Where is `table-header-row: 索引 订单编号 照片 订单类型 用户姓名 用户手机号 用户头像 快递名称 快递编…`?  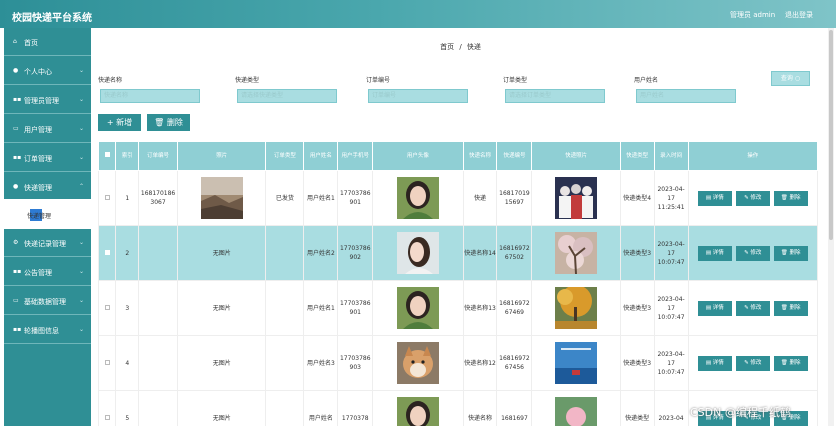
table-header-row: 索引 订单编号 照片 订单类型 用户姓名 用户手机号 用户头像 快递名称 快递编… is located at coordinates (458, 156).